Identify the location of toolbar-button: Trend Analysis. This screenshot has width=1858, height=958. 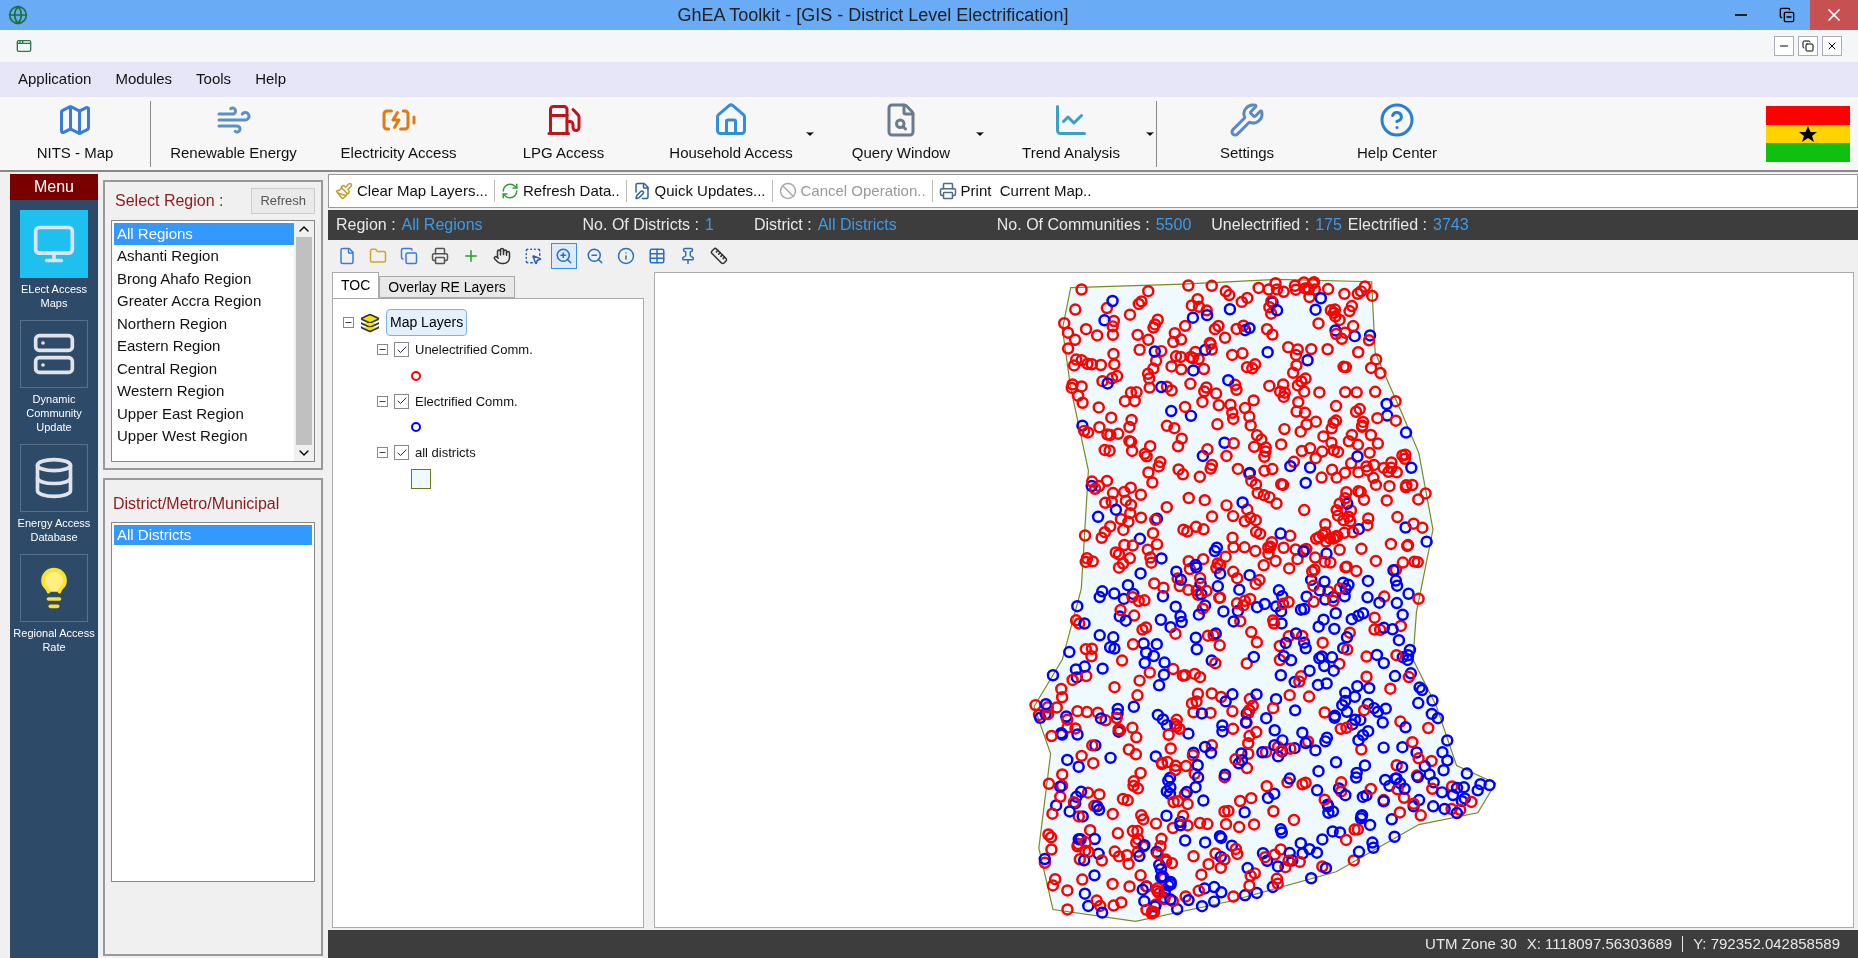
(1071, 135).